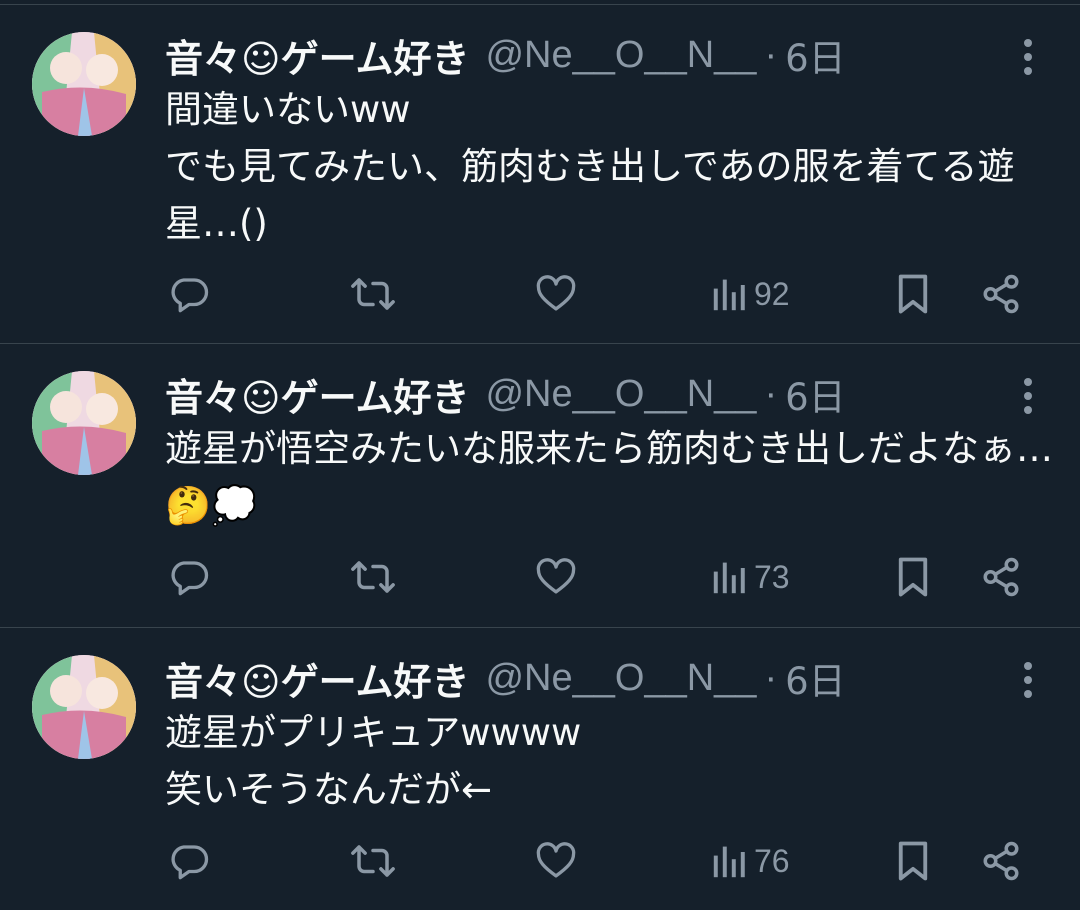  I want to click on views-button: 73, so click(751, 577).